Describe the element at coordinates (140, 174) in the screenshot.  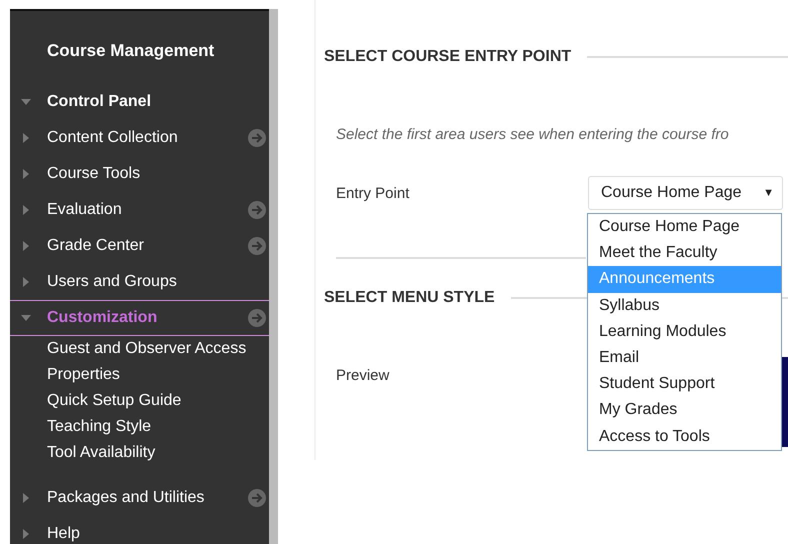
I see `sidebar-item: Course Tools` at that location.